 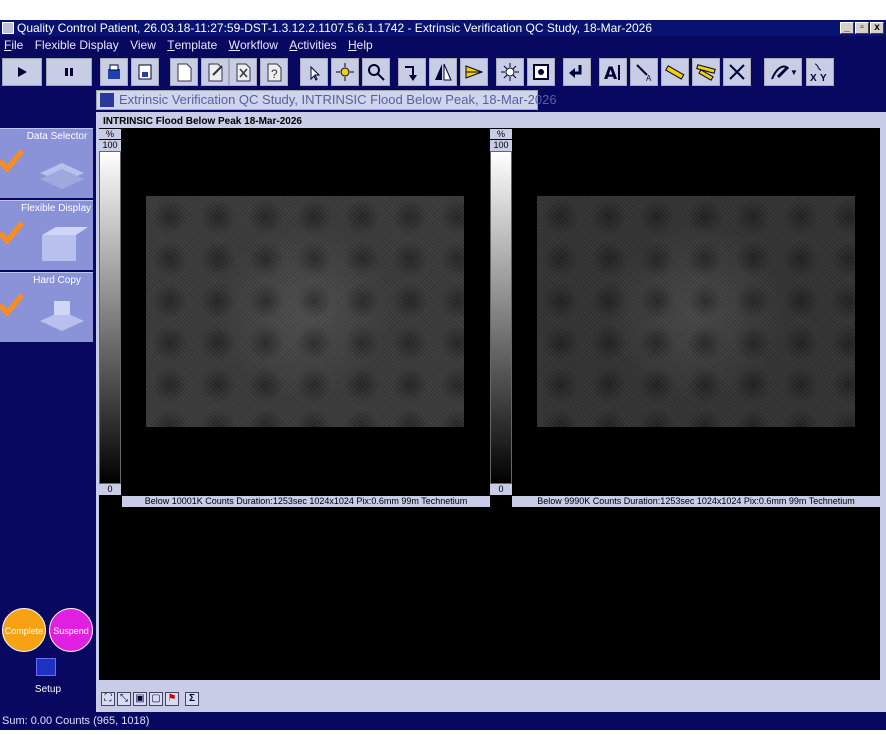 I want to click on menu-help: Help, so click(x=360, y=45).